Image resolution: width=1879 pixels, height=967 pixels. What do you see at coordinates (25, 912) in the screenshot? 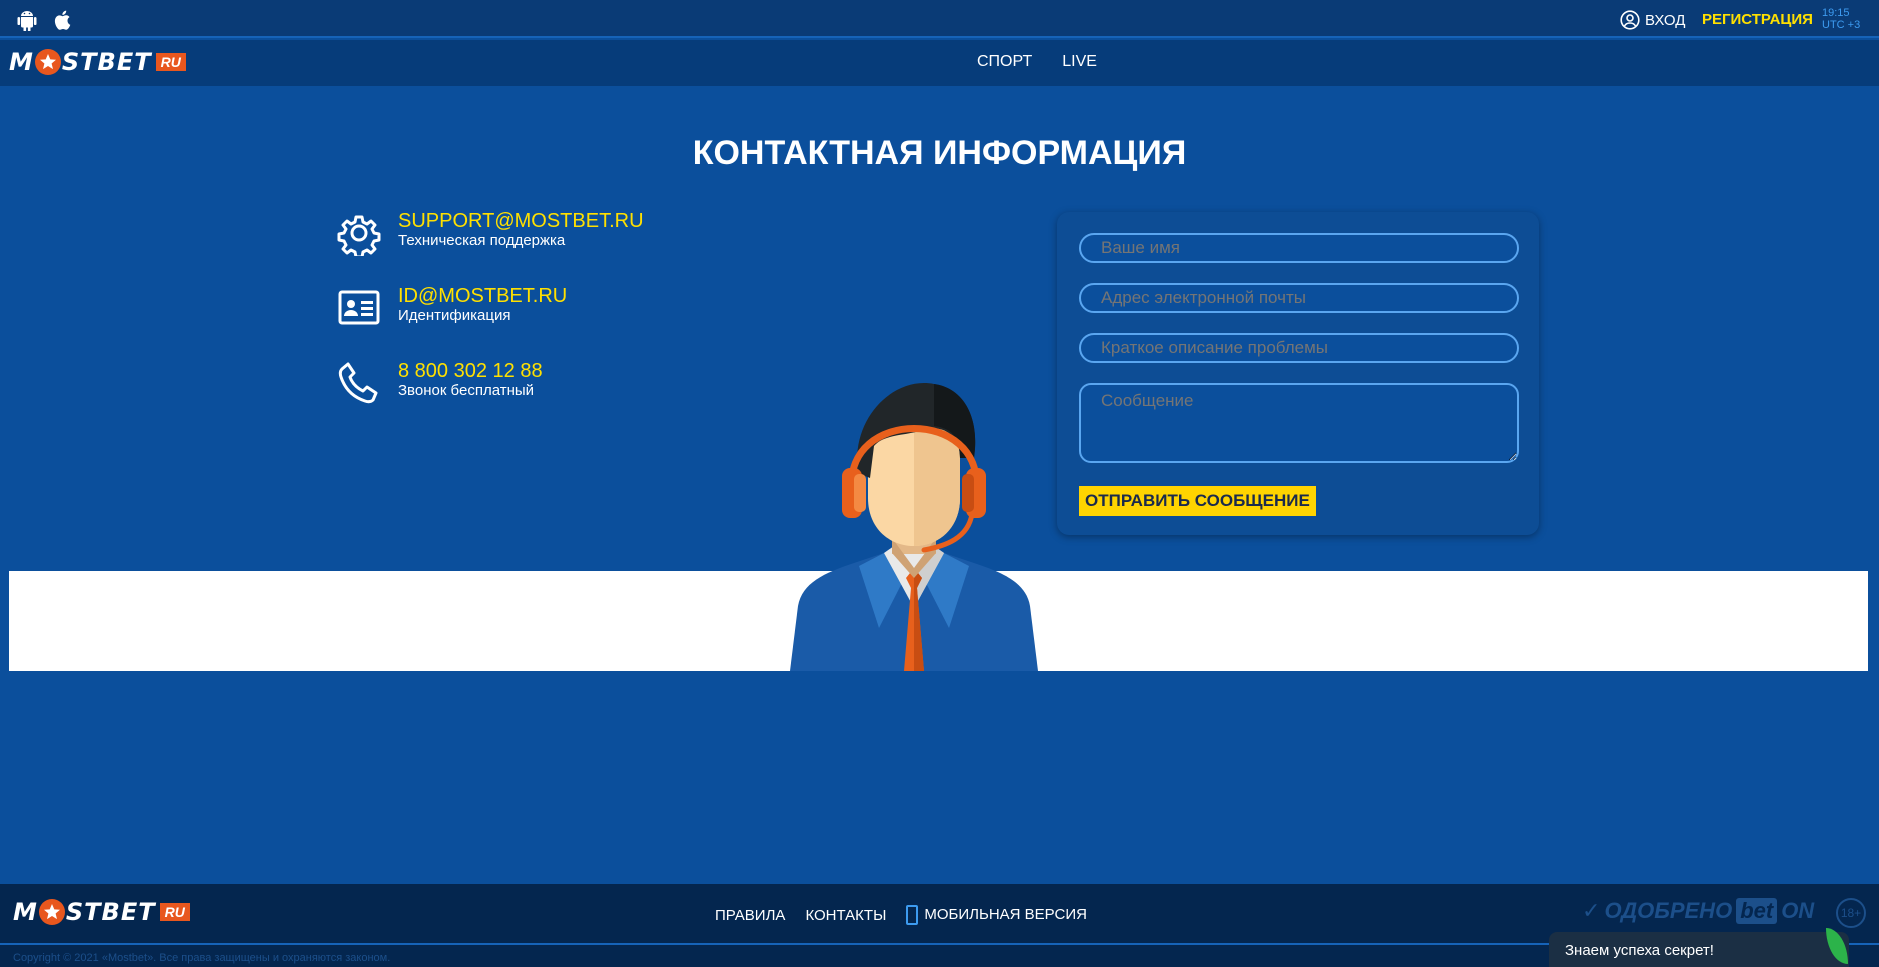
I see `footer-logo-letter-m: M` at bounding box center [25, 912].